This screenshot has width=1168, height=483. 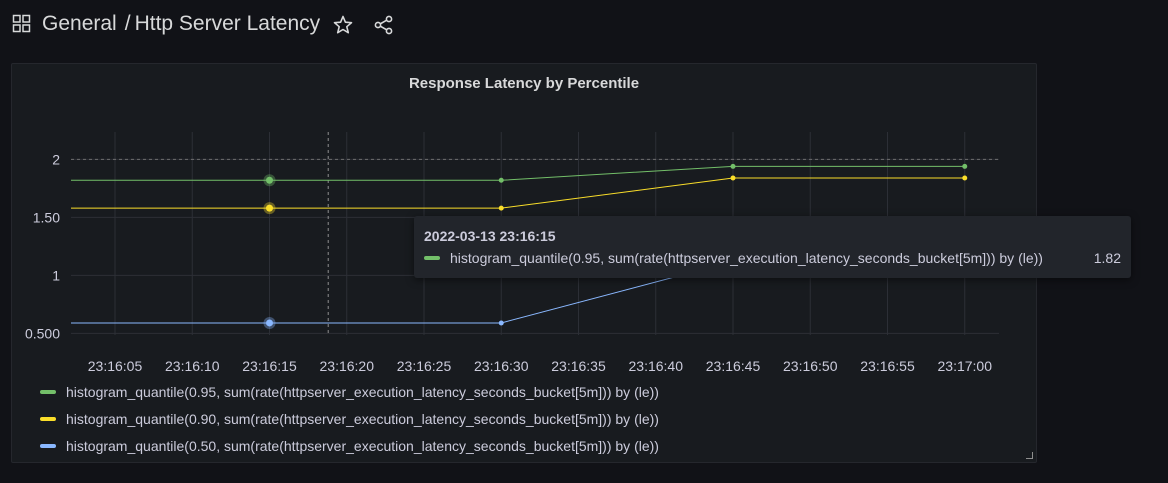 I want to click on x-tick-label: 23:16:05, so click(x=115, y=366).